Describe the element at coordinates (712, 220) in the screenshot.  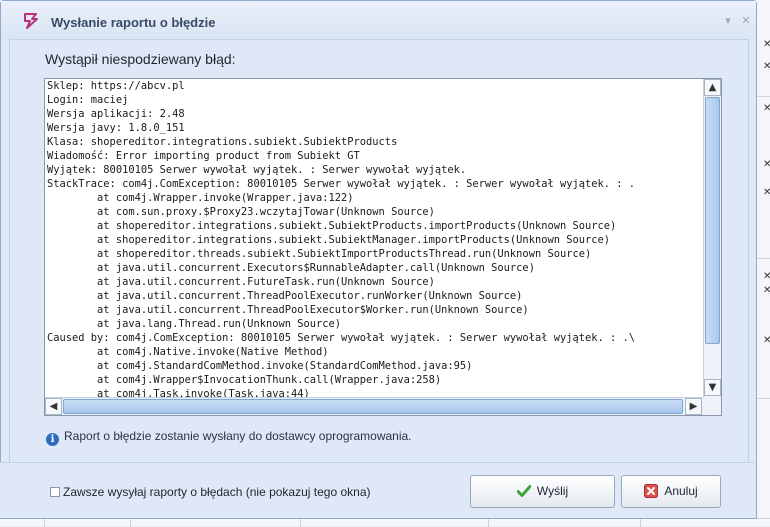
I see `vertical-scroll-thumb` at that location.